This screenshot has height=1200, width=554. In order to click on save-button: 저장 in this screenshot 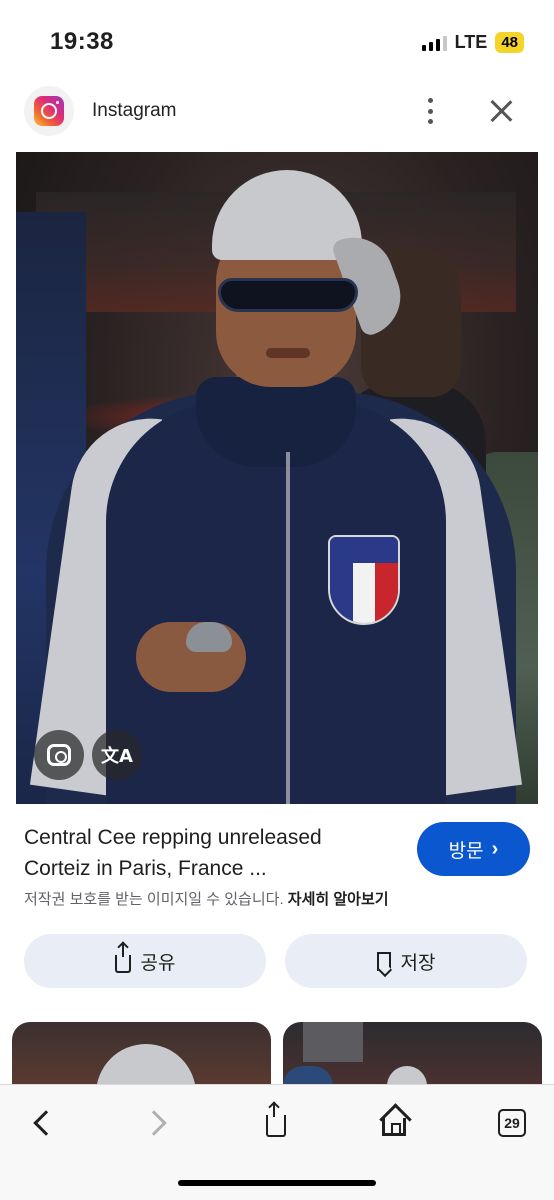, I will do `click(406, 961)`.